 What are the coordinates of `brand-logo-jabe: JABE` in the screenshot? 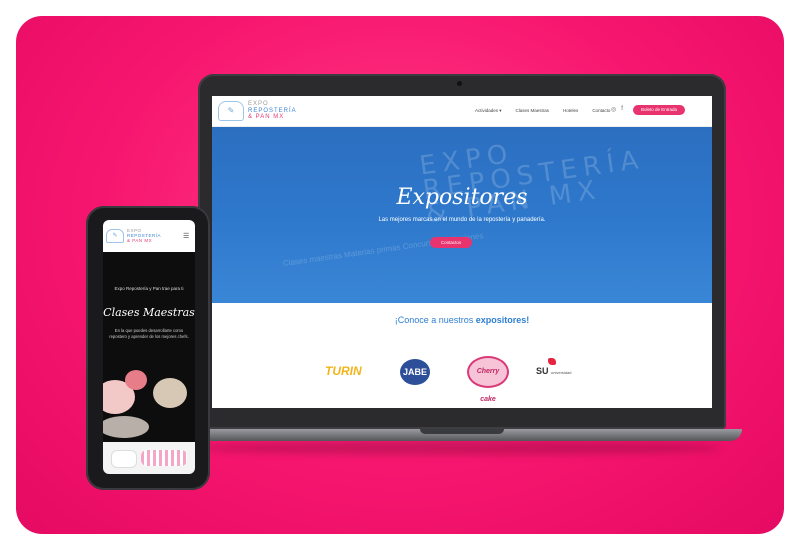 It's located at (415, 372).